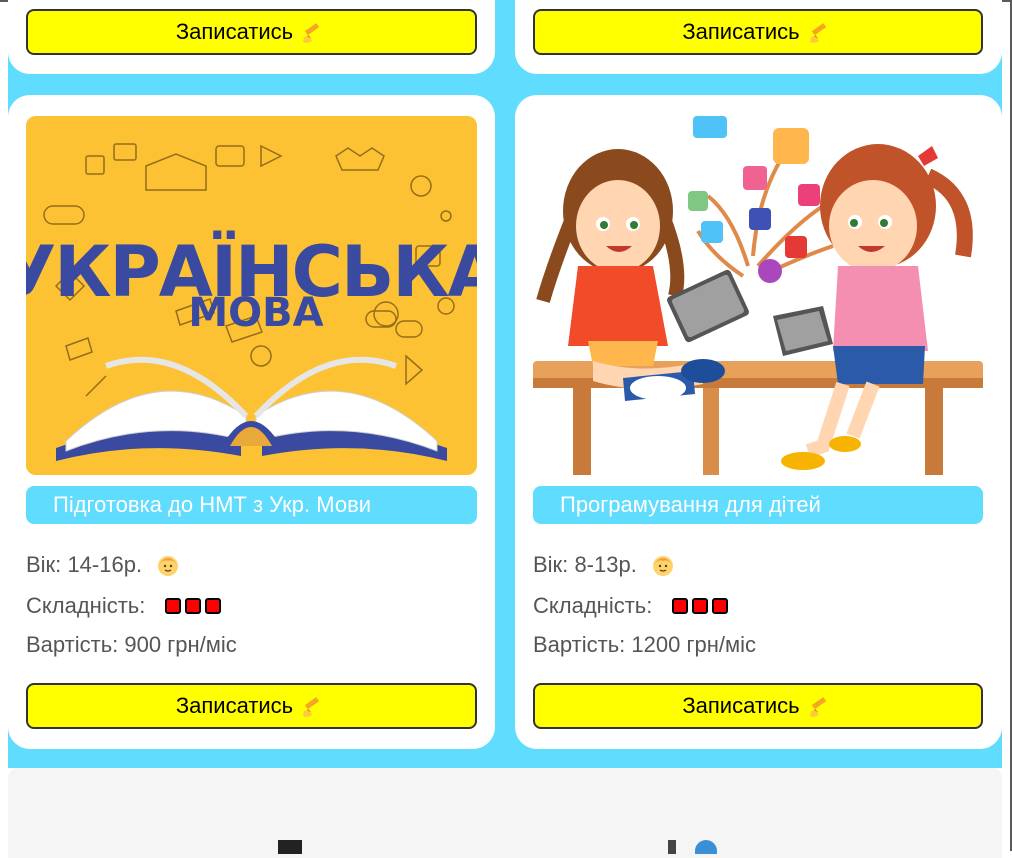 The width and height of the screenshot is (1012, 858). I want to click on price-row: Вартість: 900 грн/міс, so click(131, 645).